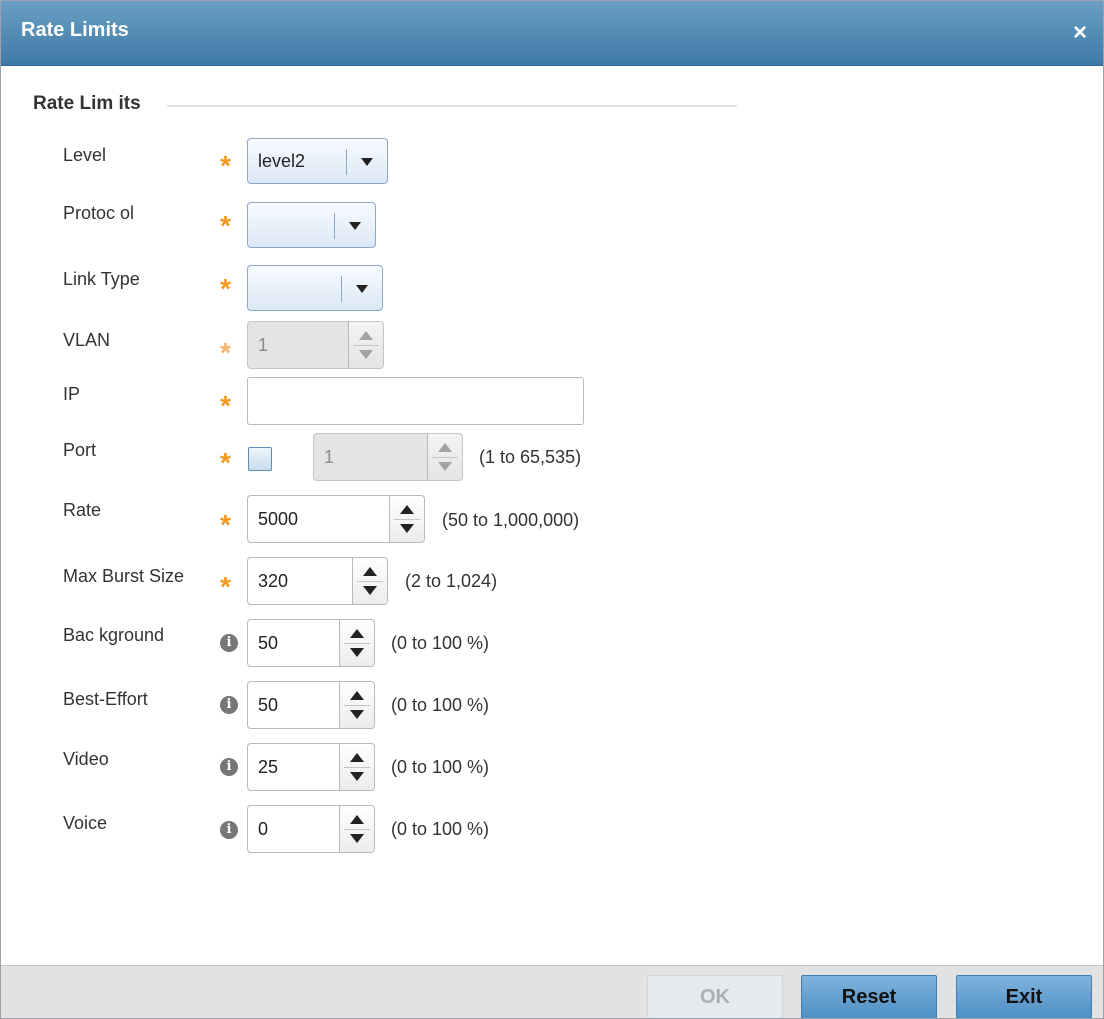 The image size is (1104, 1019). What do you see at coordinates (101, 279) in the screenshot?
I see `link-type-label: Link Type` at bounding box center [101, 279].